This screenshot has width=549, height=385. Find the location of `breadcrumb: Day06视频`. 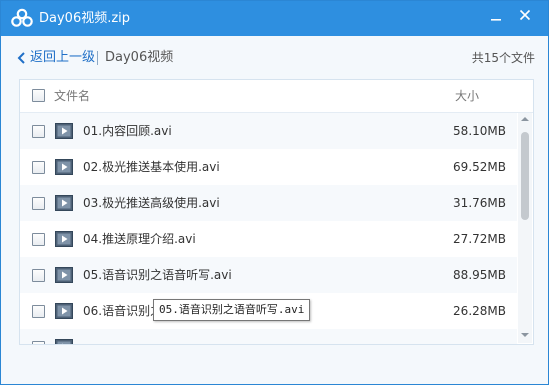

breadcrumb: Day06视频 is located at coordinates (139, 57).